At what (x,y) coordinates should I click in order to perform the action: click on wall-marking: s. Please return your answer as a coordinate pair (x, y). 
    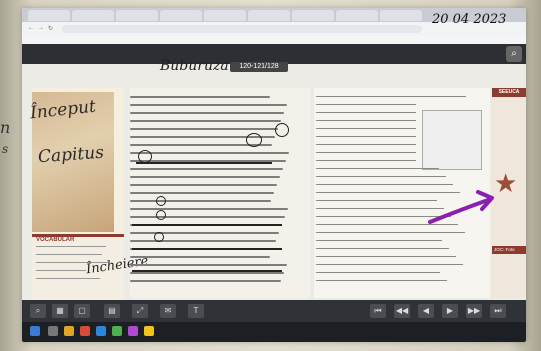
    Looking at the image, I should click on (5, 149).